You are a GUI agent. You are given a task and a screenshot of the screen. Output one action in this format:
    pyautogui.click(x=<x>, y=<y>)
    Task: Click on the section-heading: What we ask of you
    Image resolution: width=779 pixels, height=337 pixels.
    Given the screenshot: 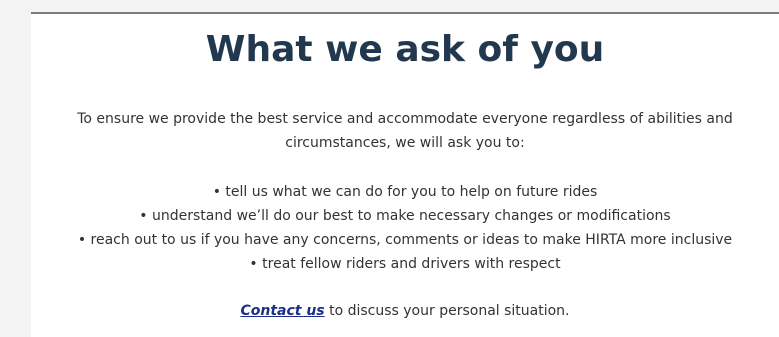 What is the action you would take?
    pyautogui.click(x=405, y=49)
    